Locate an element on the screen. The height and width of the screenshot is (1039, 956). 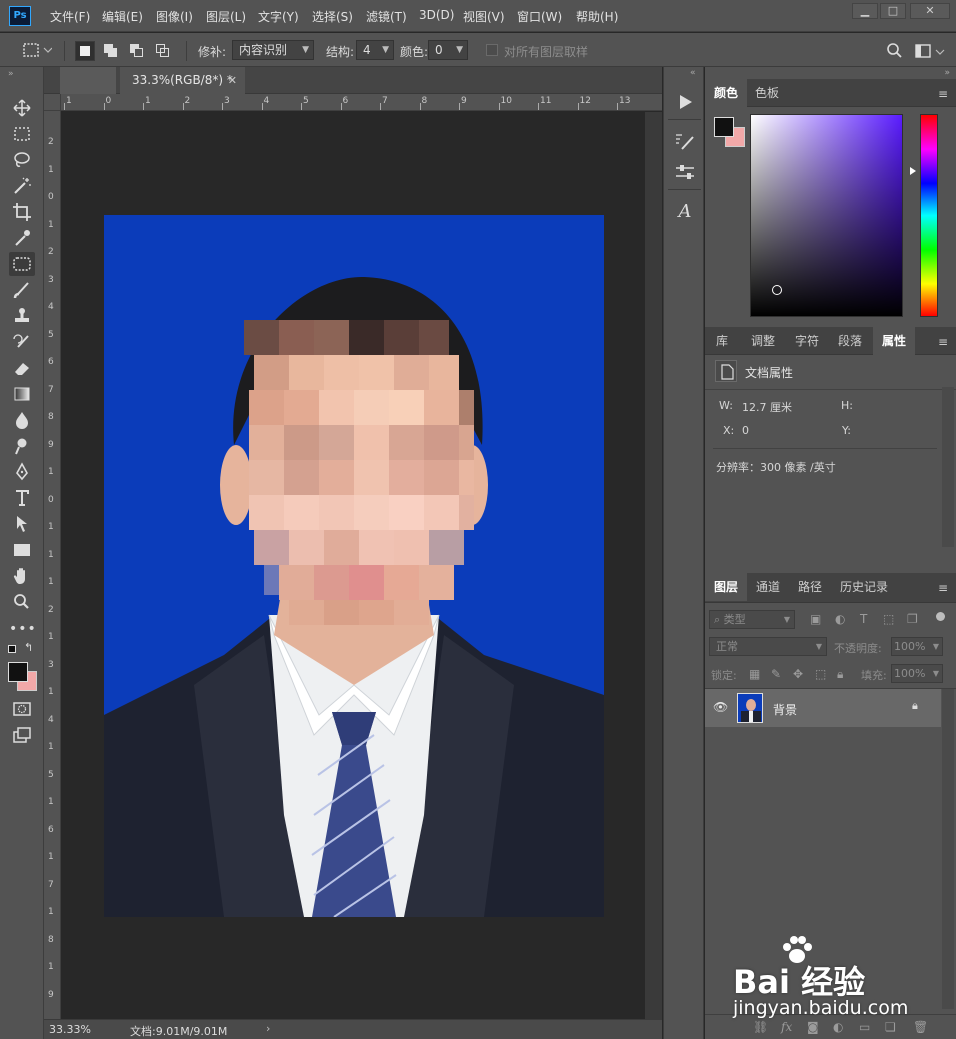
collapse-icon: « is located at coordinates (693, 73).